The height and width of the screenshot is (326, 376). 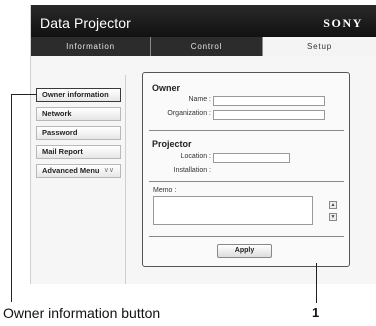 What do you see at coordinates (207, 46) in the screenshot?
I see `tab-control: Control` at bounding box center [207, 46].